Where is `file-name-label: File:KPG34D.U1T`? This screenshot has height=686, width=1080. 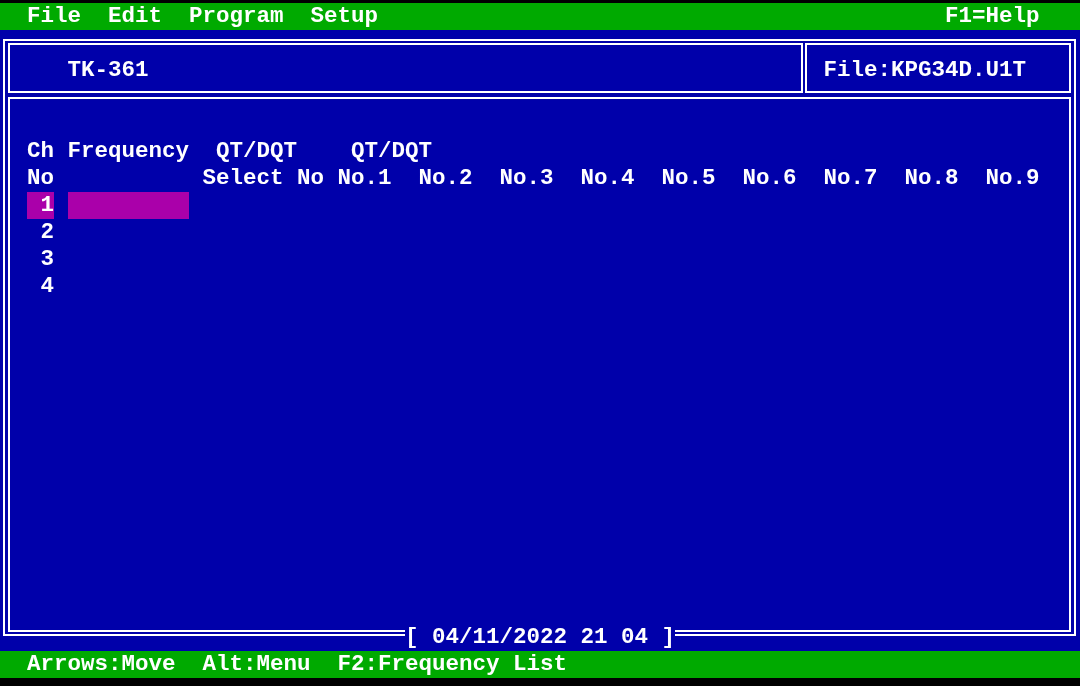 file-name-label: File:KPG34D.U1T is located at coordinates (925, 70).